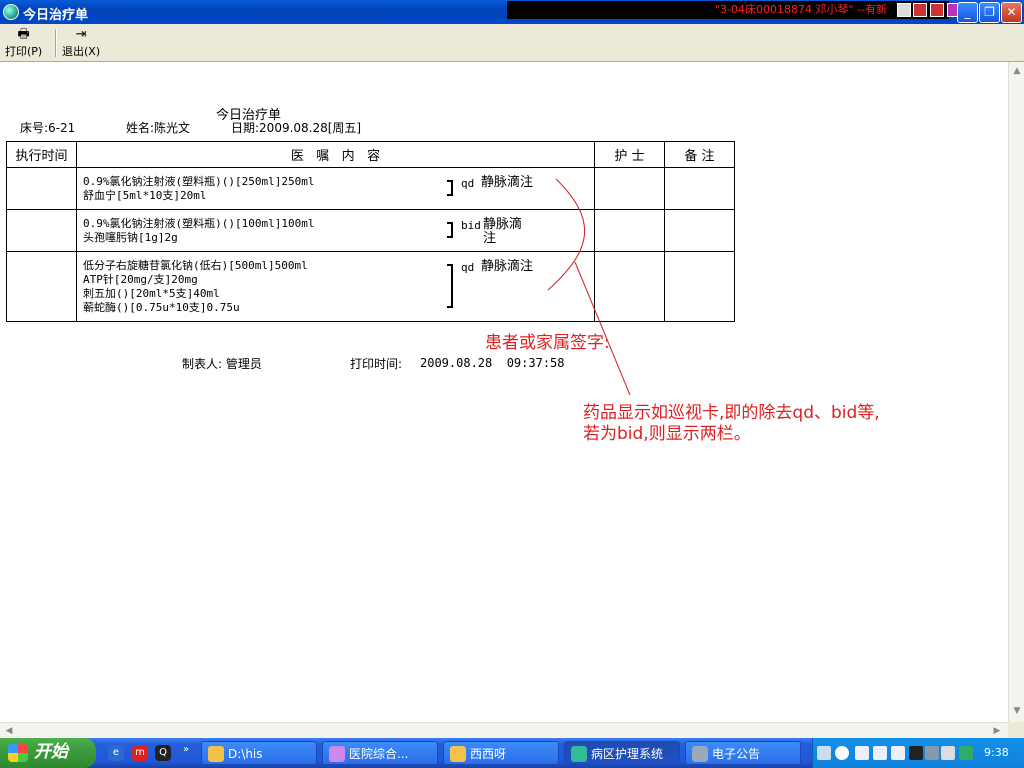 This screenshot has height=768, width=1024. Describe the element at coordinates (116, 753) in the screenshot. I see `ie-icon: e` at that location.